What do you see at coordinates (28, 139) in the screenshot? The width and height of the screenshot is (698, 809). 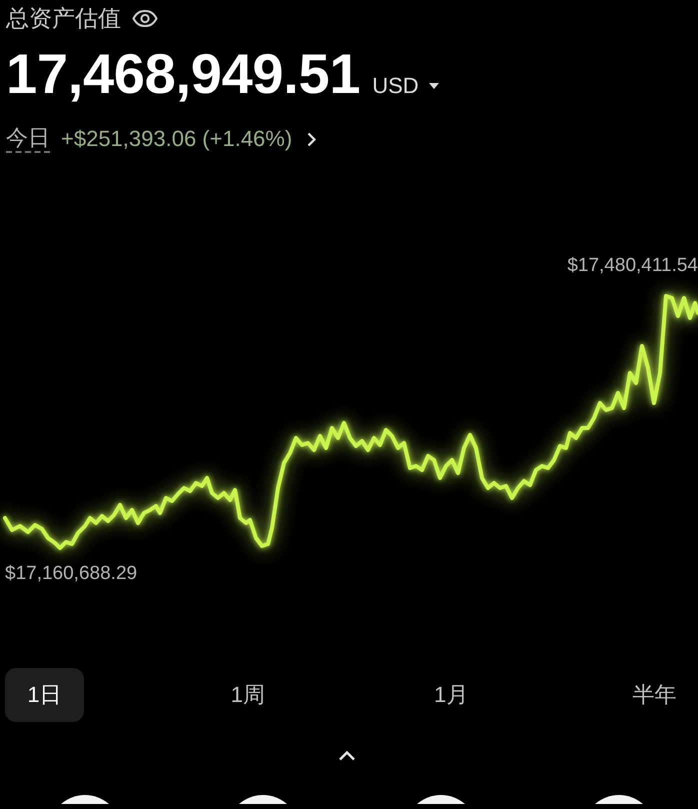 I see `period-label: 今日` at bounding box center [28, 139].